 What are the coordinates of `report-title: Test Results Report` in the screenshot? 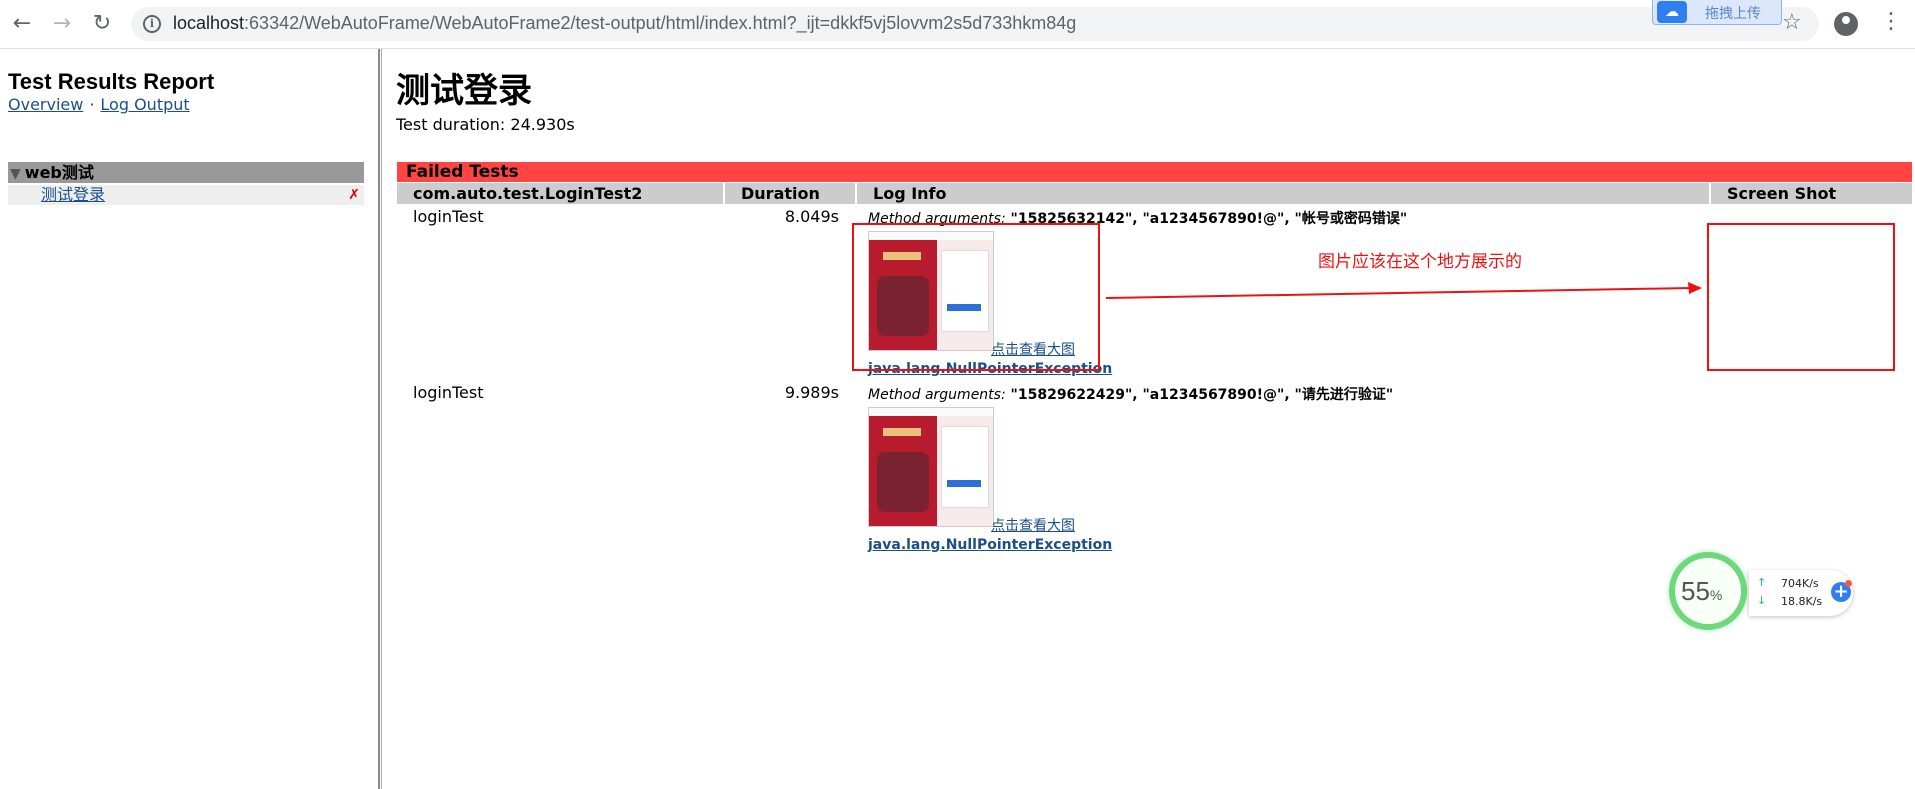 It's located at (111, 81).